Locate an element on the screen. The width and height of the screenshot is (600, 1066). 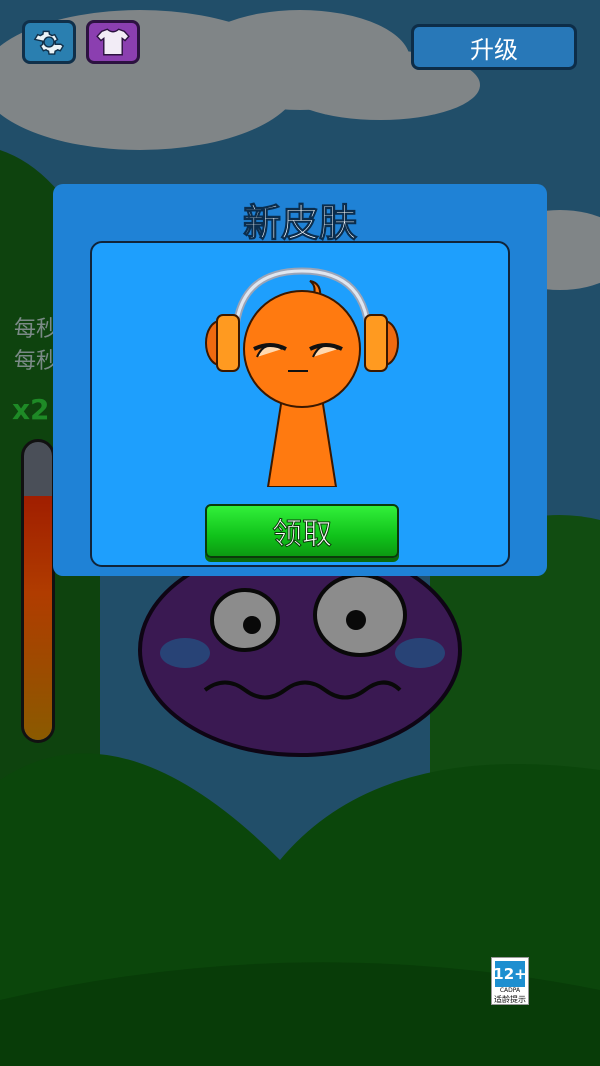
settings-button is located at coordinates (49, 42).